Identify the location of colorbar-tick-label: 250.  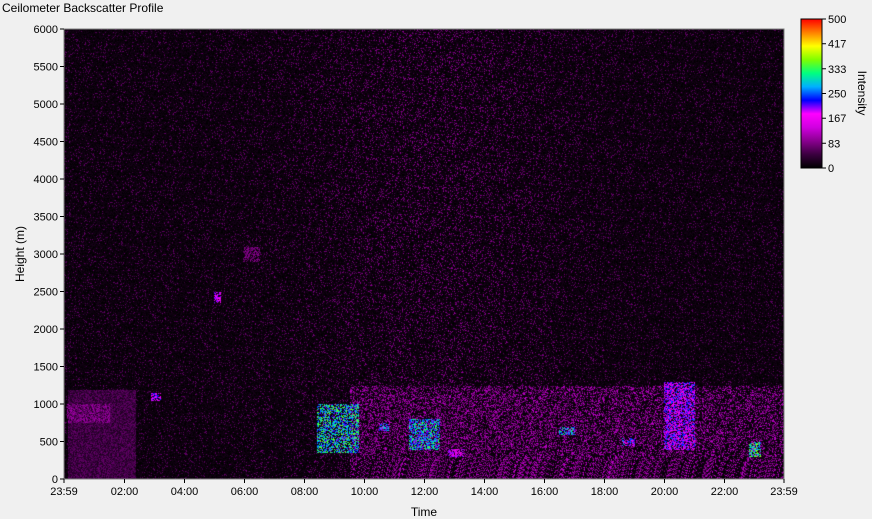
(837, 95).